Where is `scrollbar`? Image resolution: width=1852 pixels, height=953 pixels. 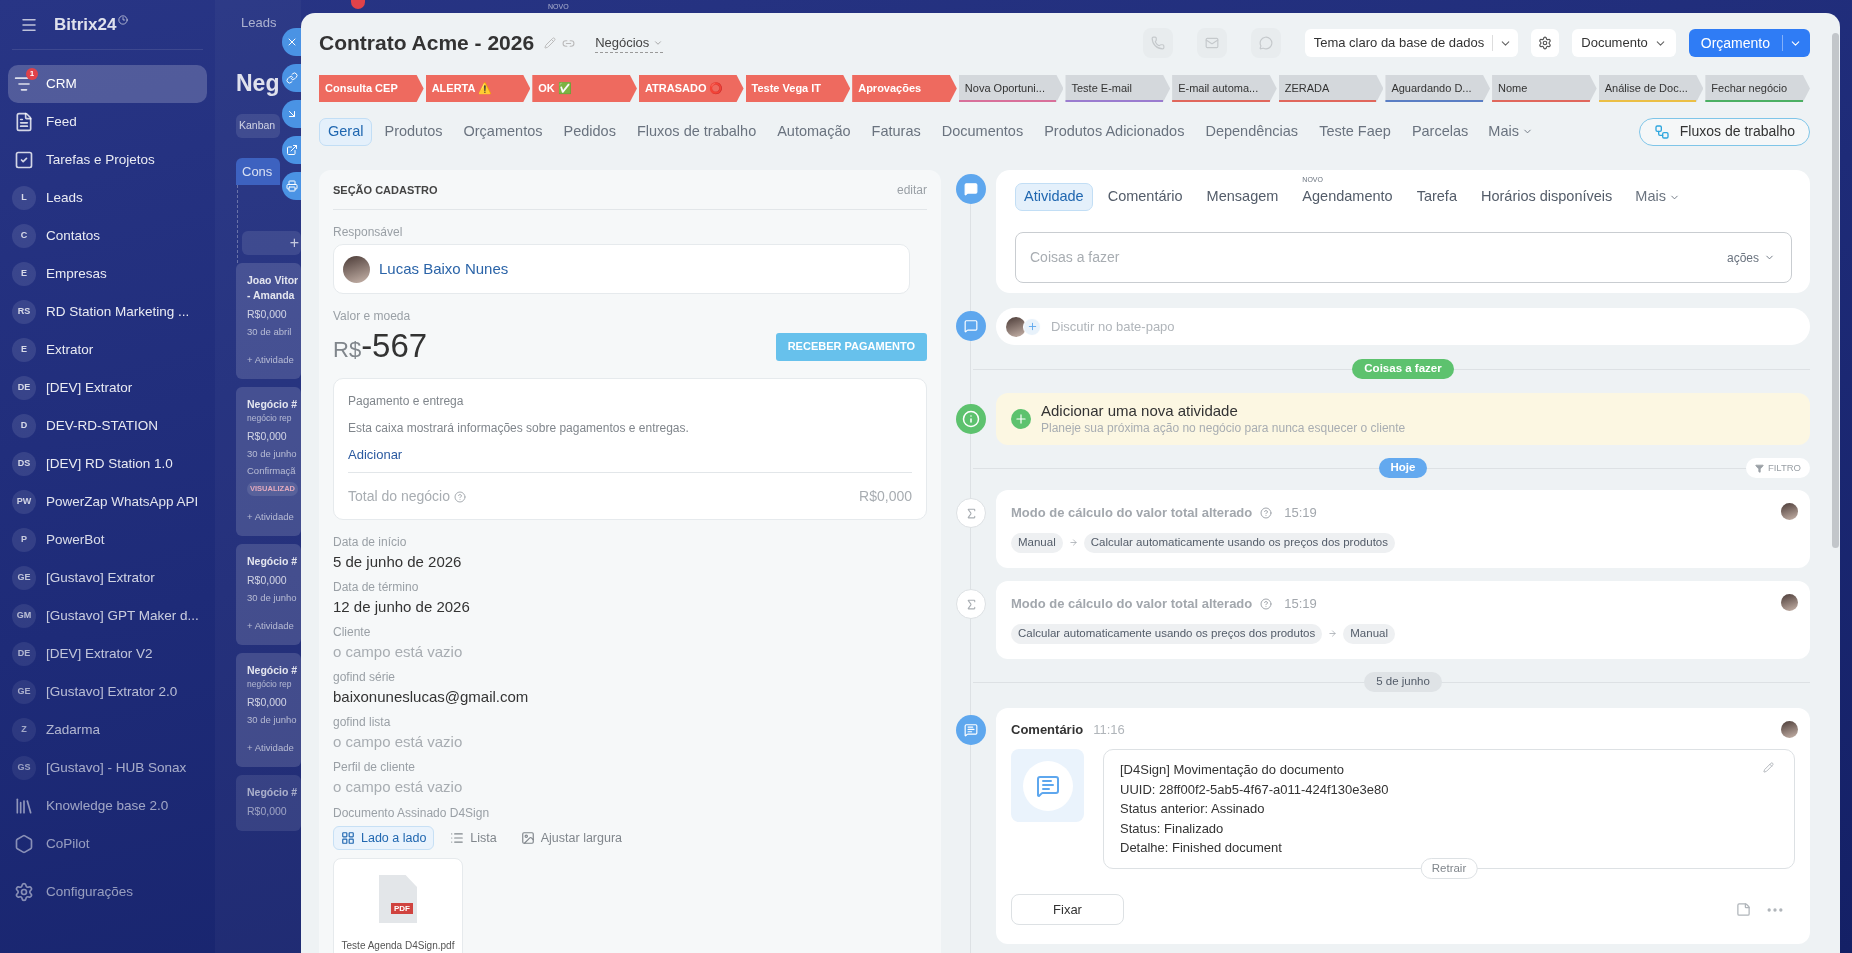 scrollbar is located at coordinates (1835, 290).